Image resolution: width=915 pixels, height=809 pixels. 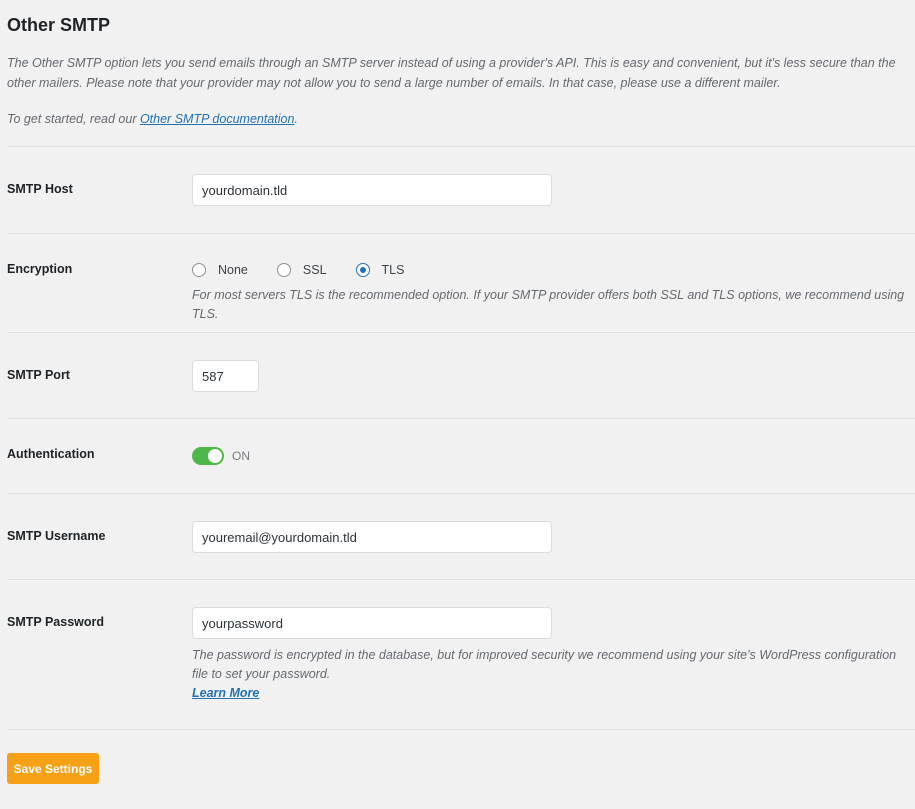 I want to click on get-started-suffix: ., so click(x=296, y=119).